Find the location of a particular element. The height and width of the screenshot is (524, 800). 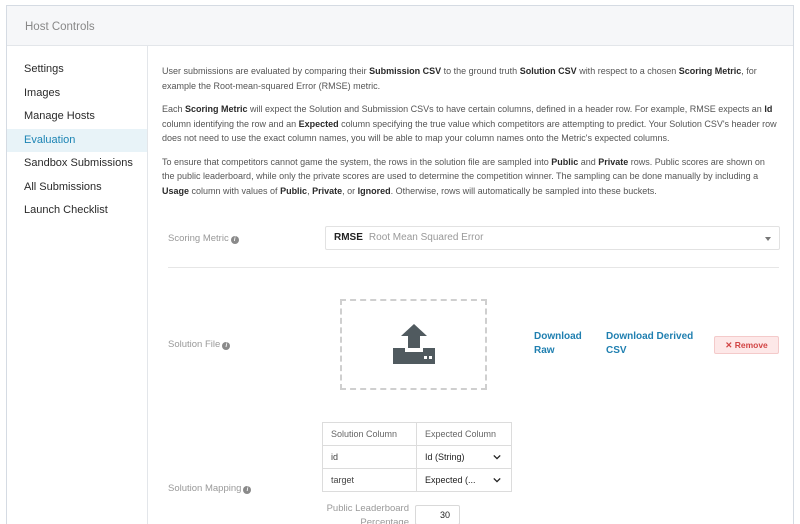

table-row: id Id (String) is located at coordinates (417, 457).